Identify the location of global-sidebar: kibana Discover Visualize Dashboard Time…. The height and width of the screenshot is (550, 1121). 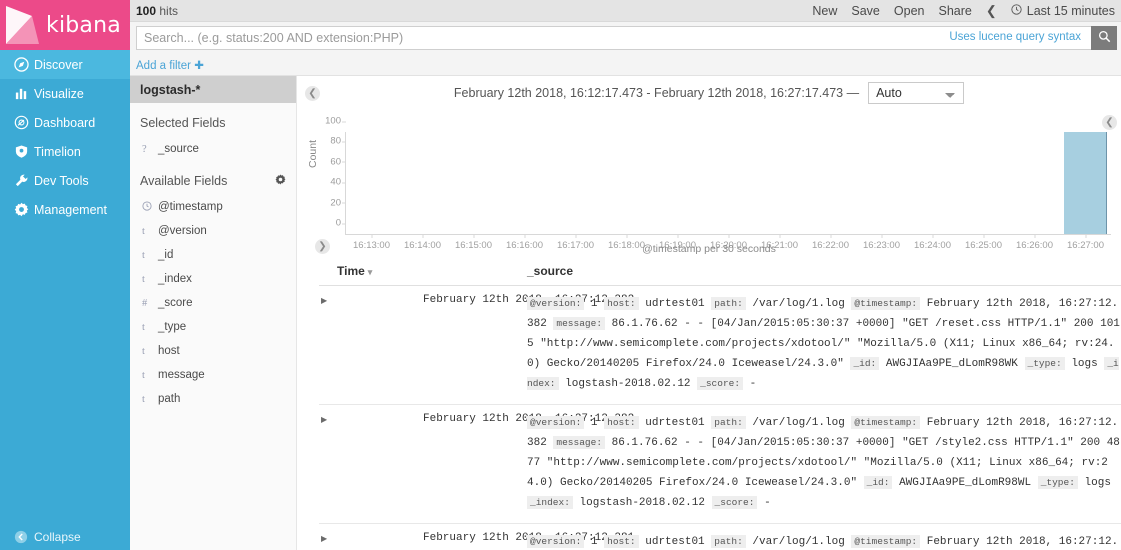
(65, 275).